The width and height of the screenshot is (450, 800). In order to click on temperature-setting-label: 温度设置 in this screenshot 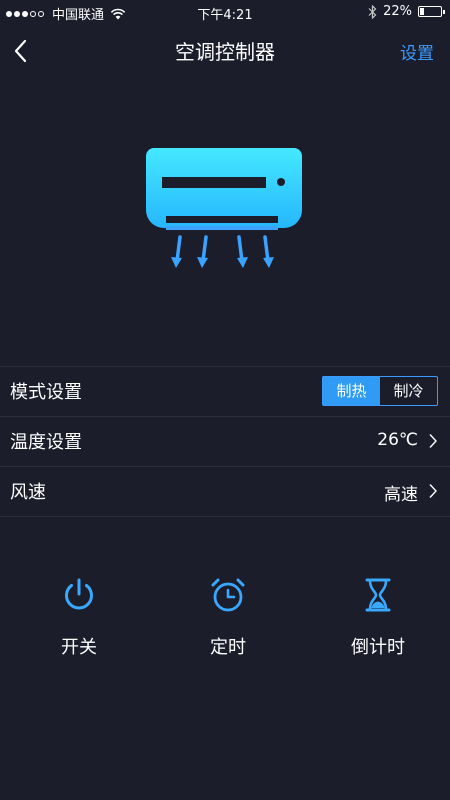, I will do `click(46, 442)`.